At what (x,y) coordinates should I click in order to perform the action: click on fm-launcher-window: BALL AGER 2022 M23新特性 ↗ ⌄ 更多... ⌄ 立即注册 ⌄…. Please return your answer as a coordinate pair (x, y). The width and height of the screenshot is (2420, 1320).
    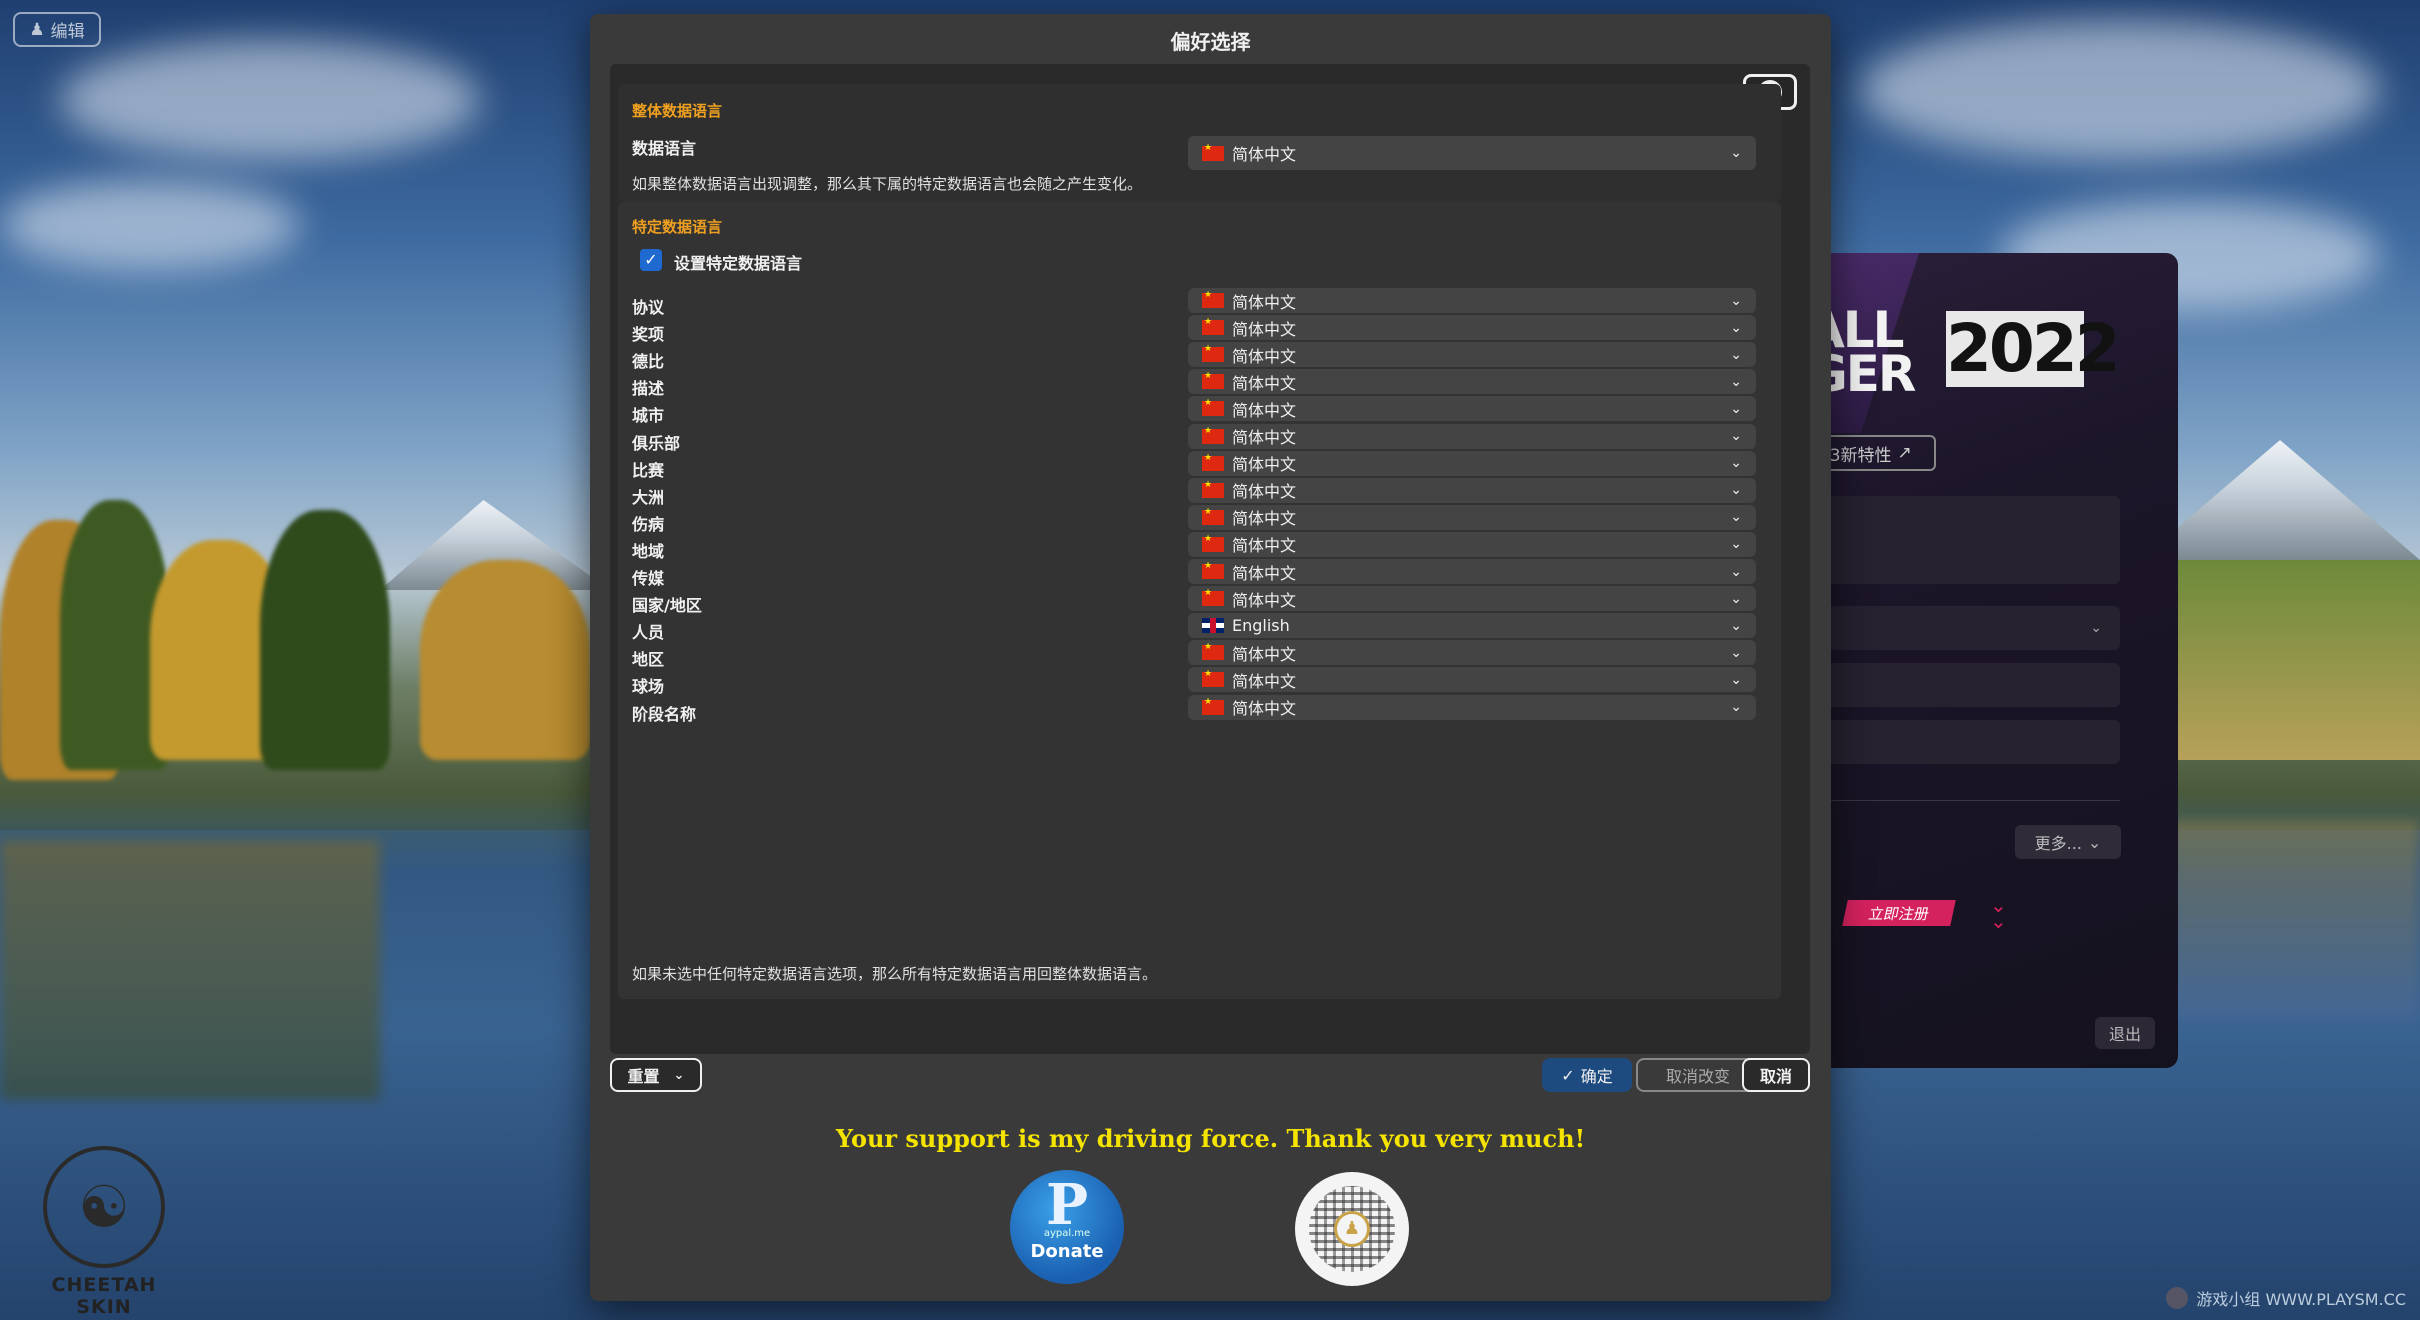
    Looking at the image, I should click on (1984, 660).